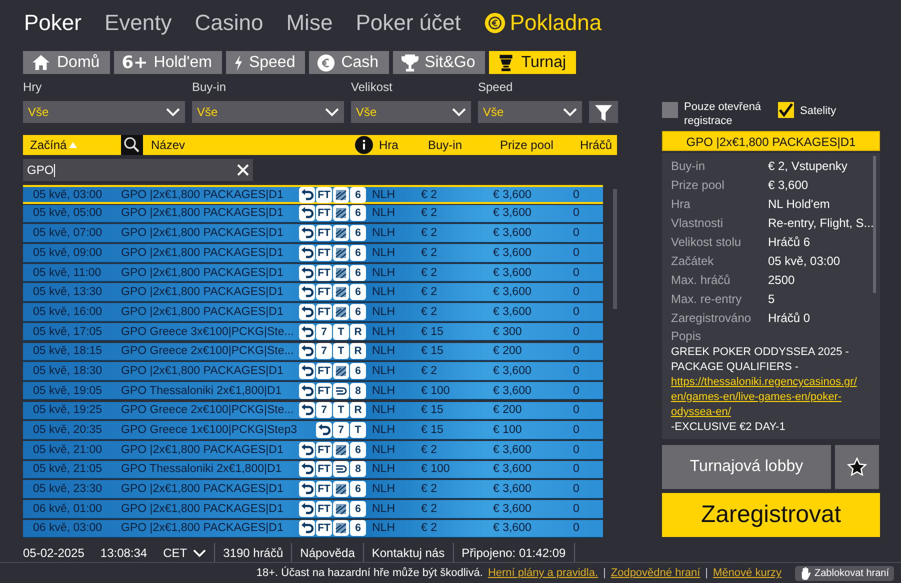  I want to click on nav-link: Mise, so click(309, 23).